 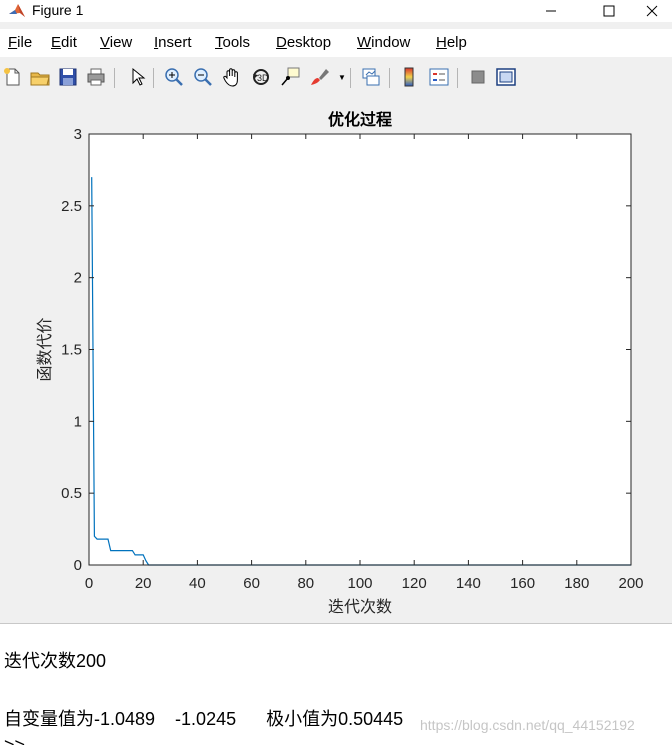 What do you see at coordinates (78, 278) in the screenshot?
I see `y-tick-label: 2` at bounding box center [78, 278].